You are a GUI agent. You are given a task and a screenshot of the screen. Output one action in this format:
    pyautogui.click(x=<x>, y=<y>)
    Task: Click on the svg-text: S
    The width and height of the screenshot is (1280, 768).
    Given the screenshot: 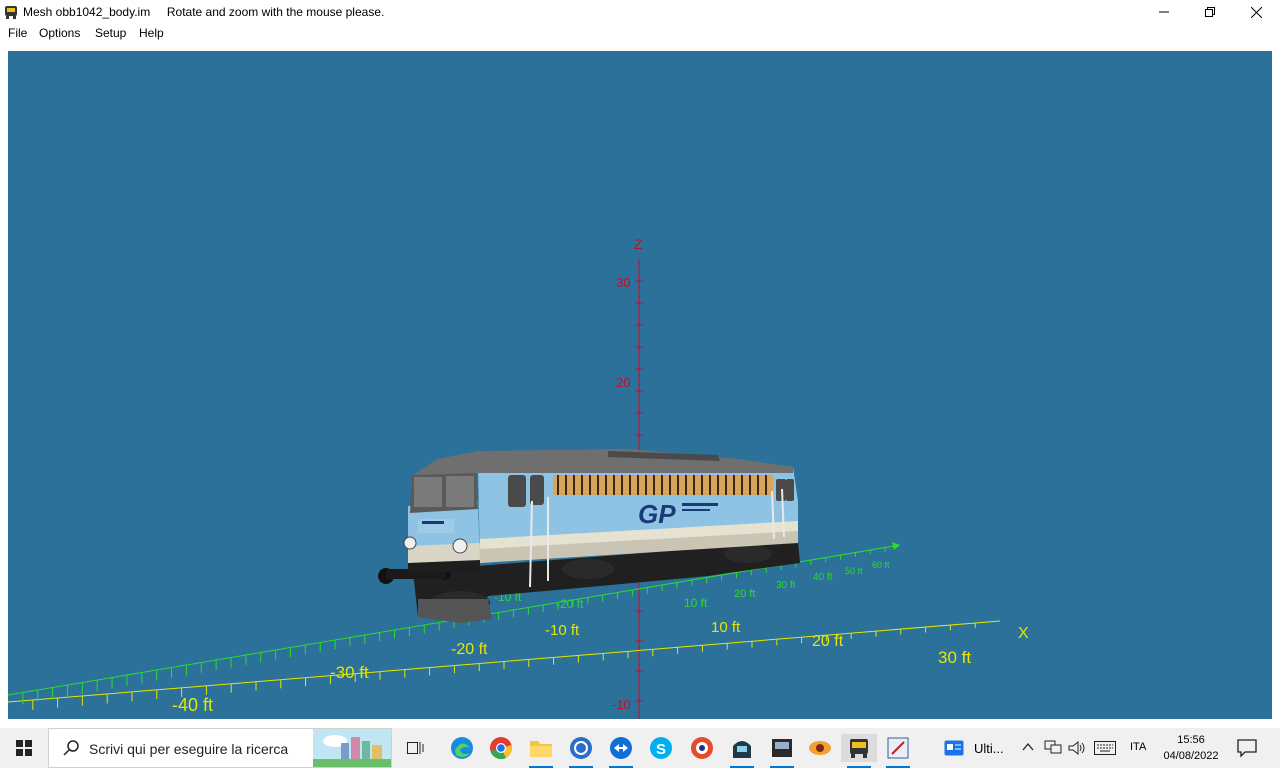 What is the action you would take?
    pyautogui.click(x=661, y=749)
    